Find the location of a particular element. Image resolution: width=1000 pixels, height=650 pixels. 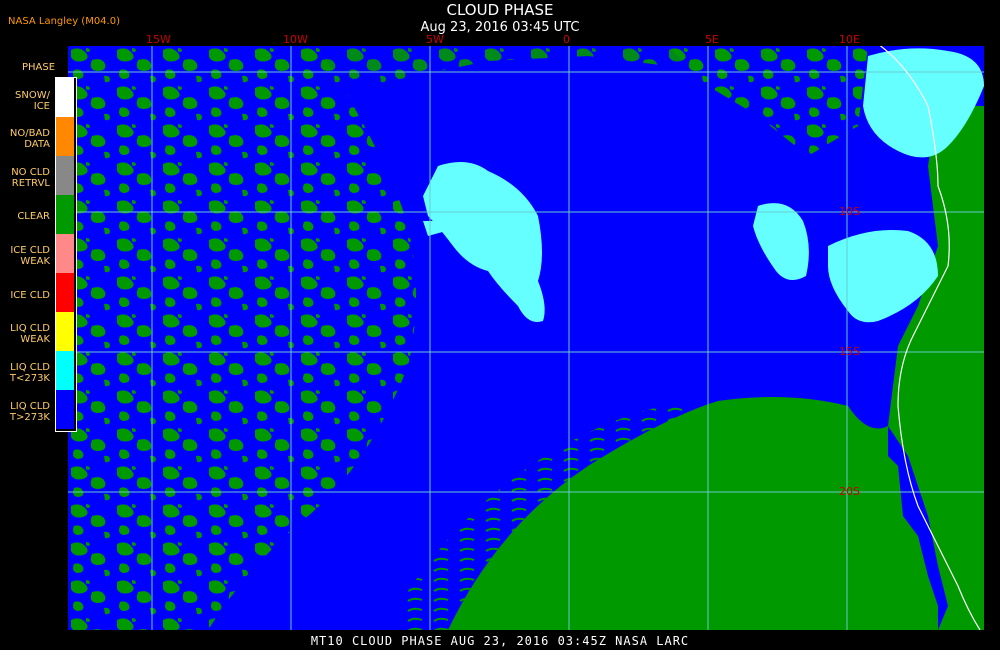

lon-label-0: 0 is located at coordinates (566, 39).